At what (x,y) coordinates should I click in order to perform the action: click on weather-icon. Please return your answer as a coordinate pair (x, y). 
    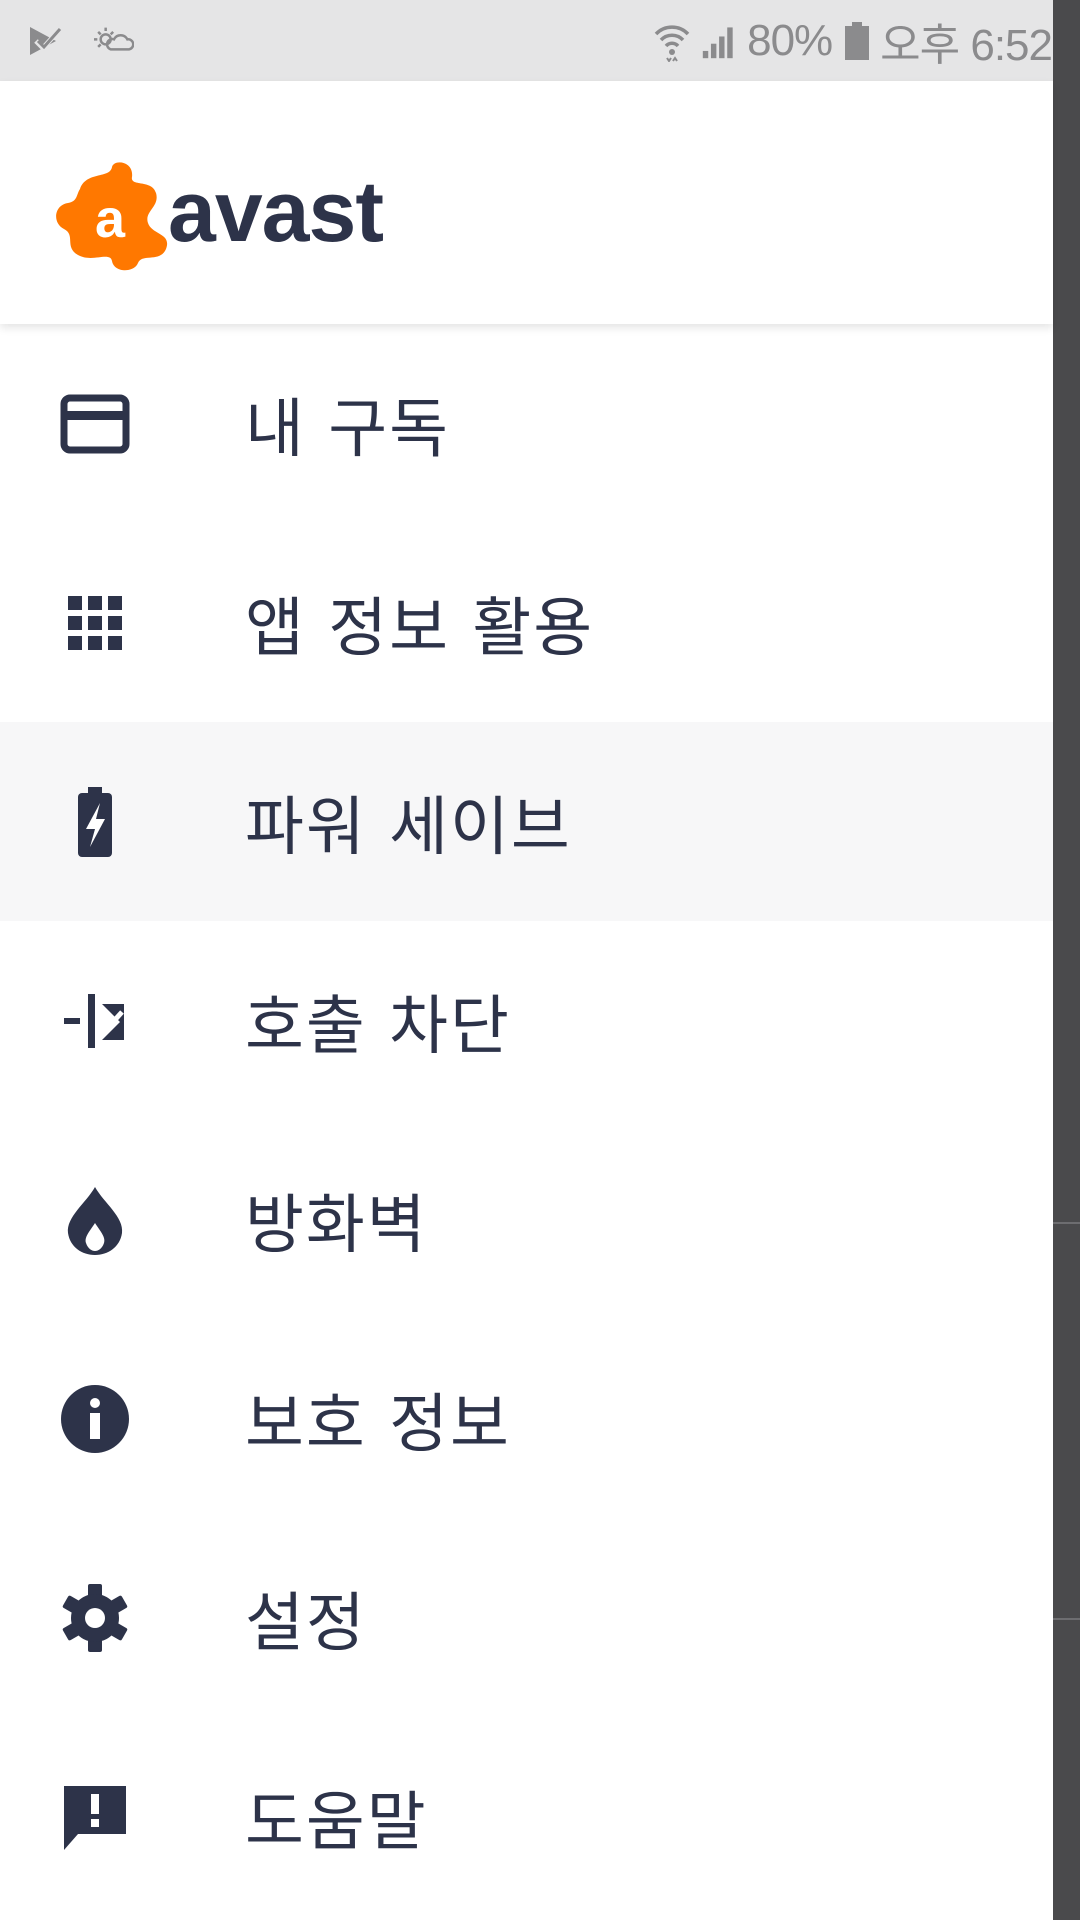
    Looking at the image, I should click on (114, 39).